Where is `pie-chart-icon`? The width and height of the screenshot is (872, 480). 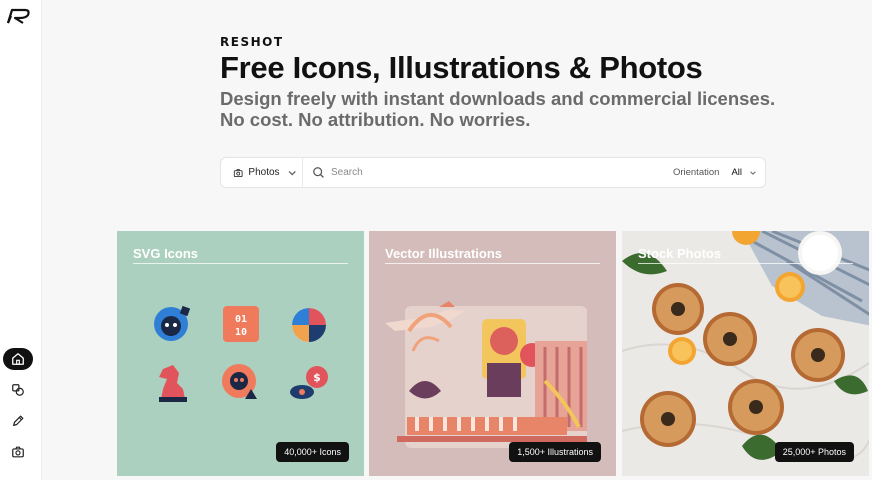
pie-chart-icon is located at coordinates (309, 325).